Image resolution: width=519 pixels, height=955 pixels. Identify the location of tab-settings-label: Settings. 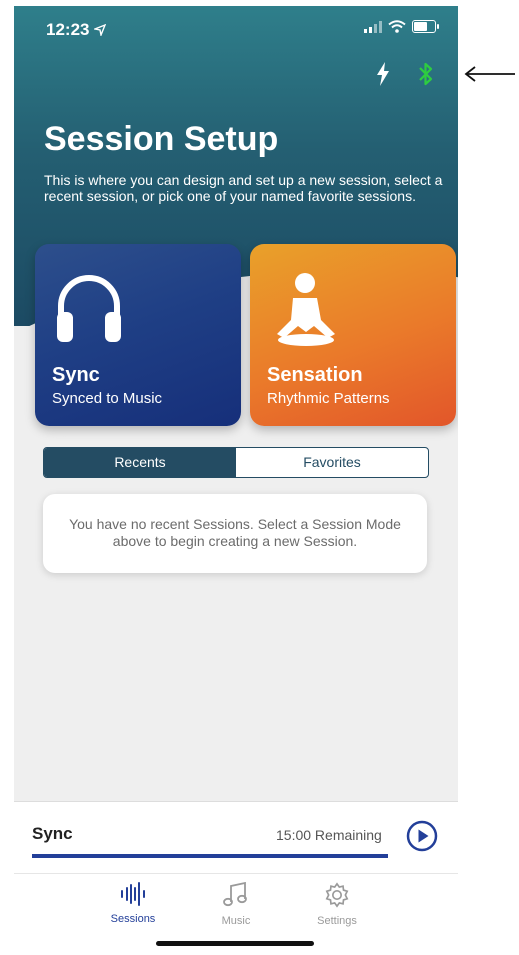
(337, 921).